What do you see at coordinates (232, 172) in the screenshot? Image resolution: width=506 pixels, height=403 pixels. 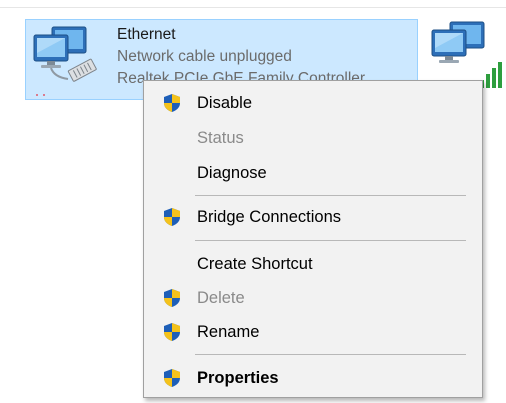 I see `menu-item-label: Diagnose` at bounding box center [232, 172].